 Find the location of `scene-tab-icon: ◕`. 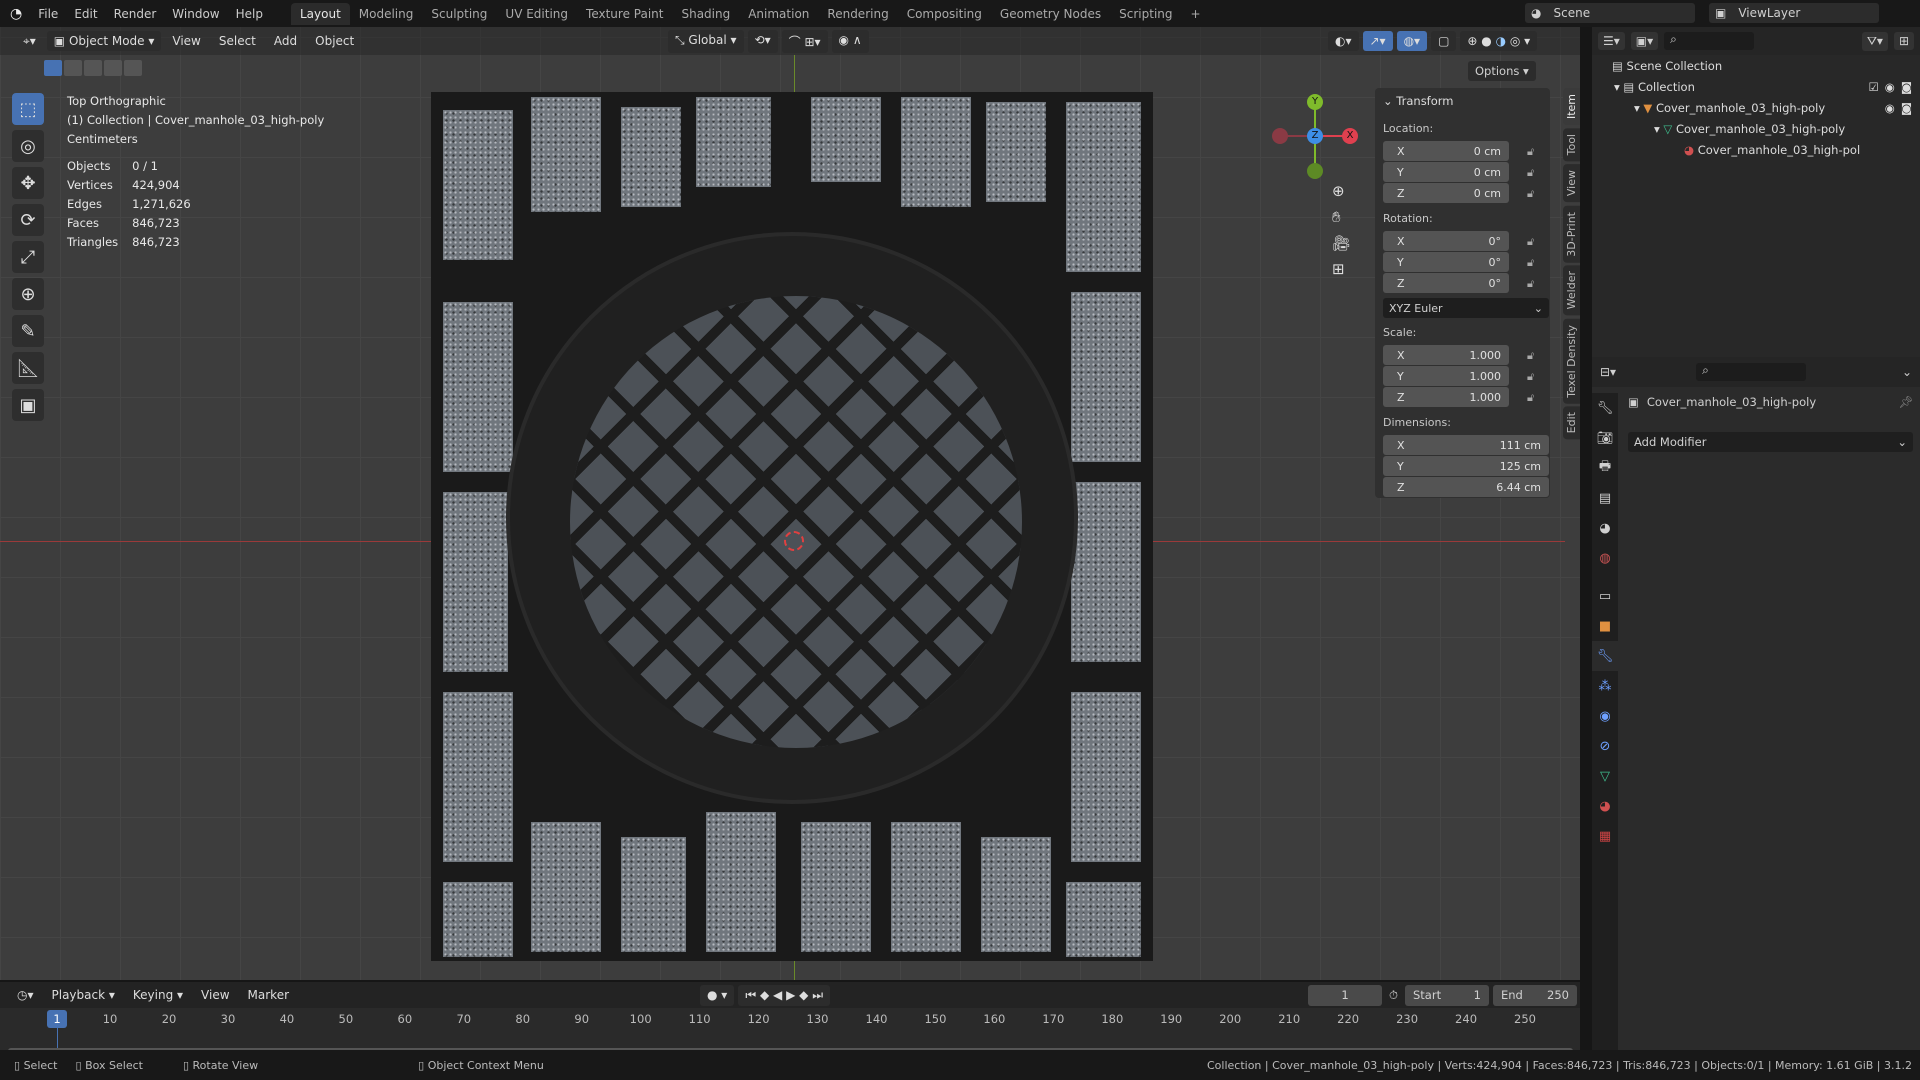

scene-tab-icon: ◕ is located at coordinates (1605, 528).